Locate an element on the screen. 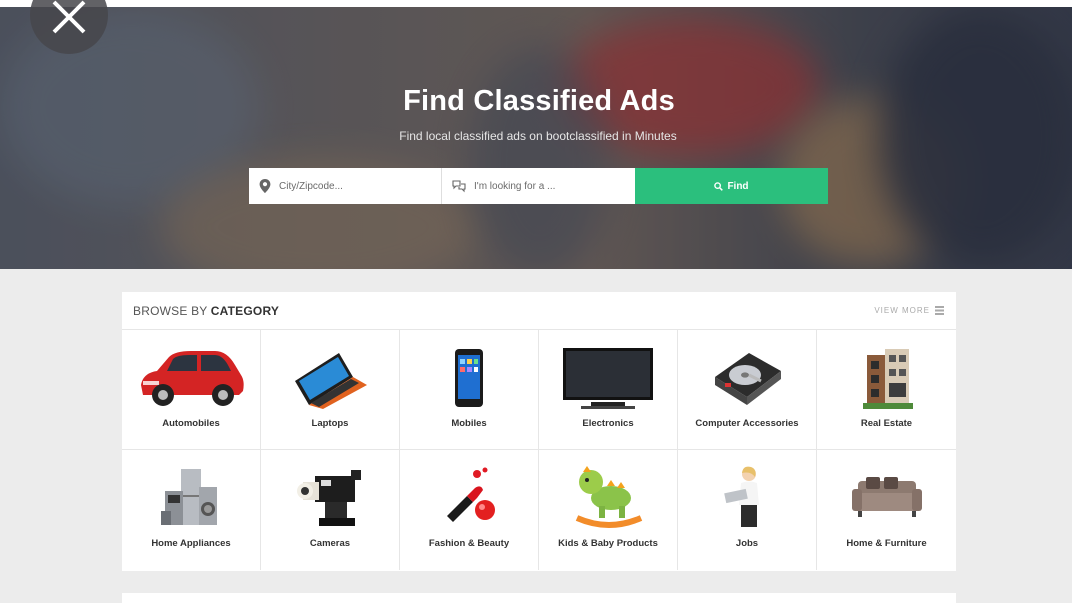 The height and width of the screenshot is (603, 1072). category-label: Jobs is located at coordinates (747, 543).